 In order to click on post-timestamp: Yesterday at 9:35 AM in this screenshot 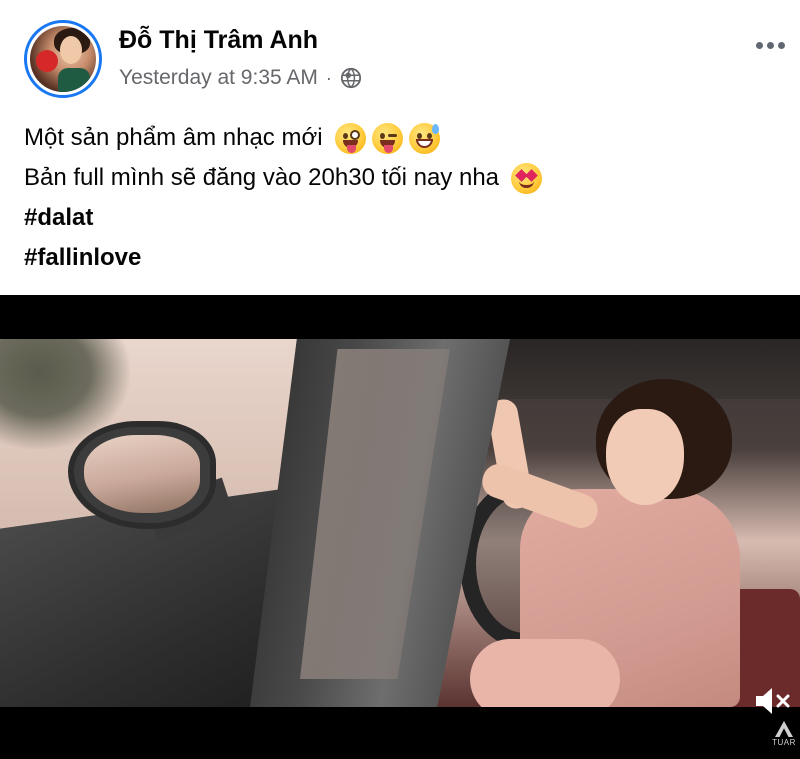, I will do `click(218, 78)`.